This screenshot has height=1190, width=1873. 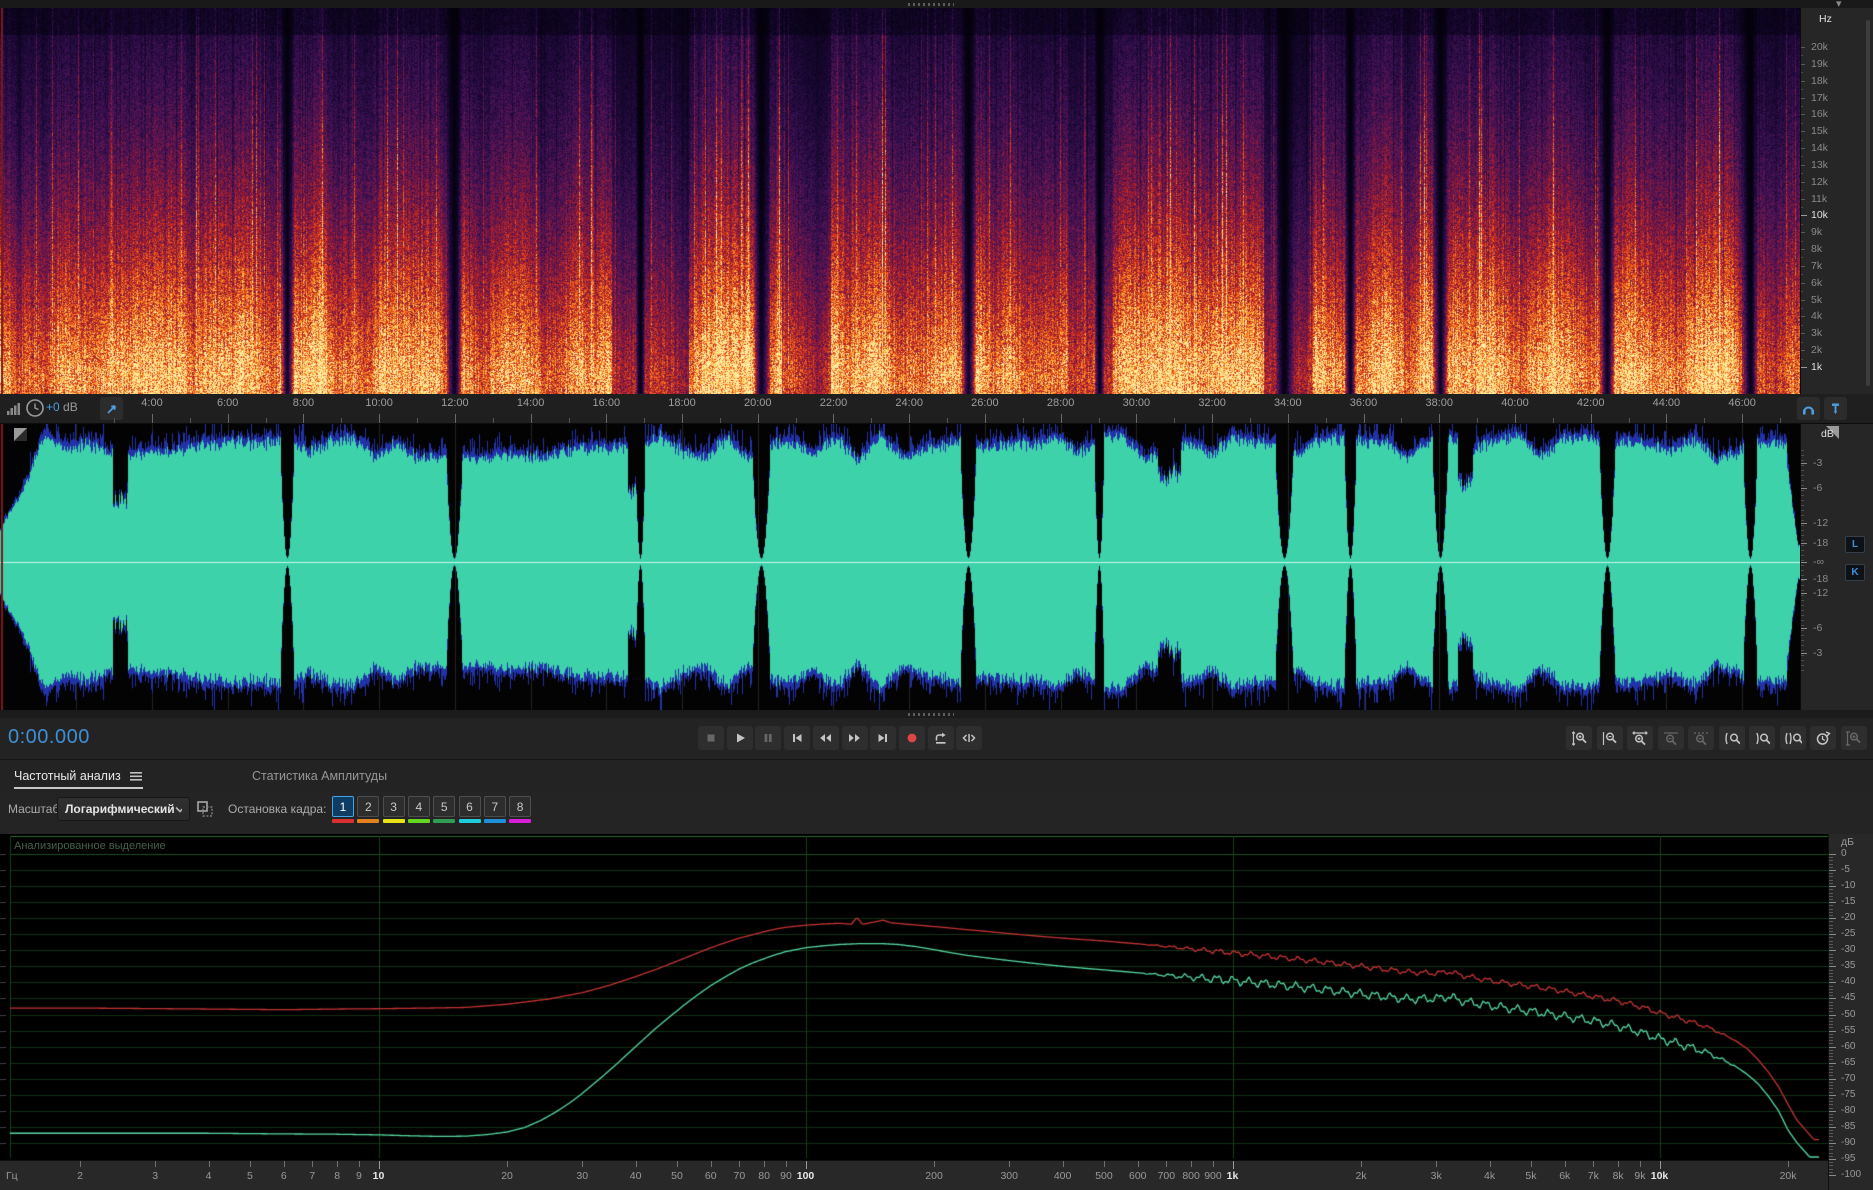 I want to click on fast-forward-button, so click(x=854, y=738).